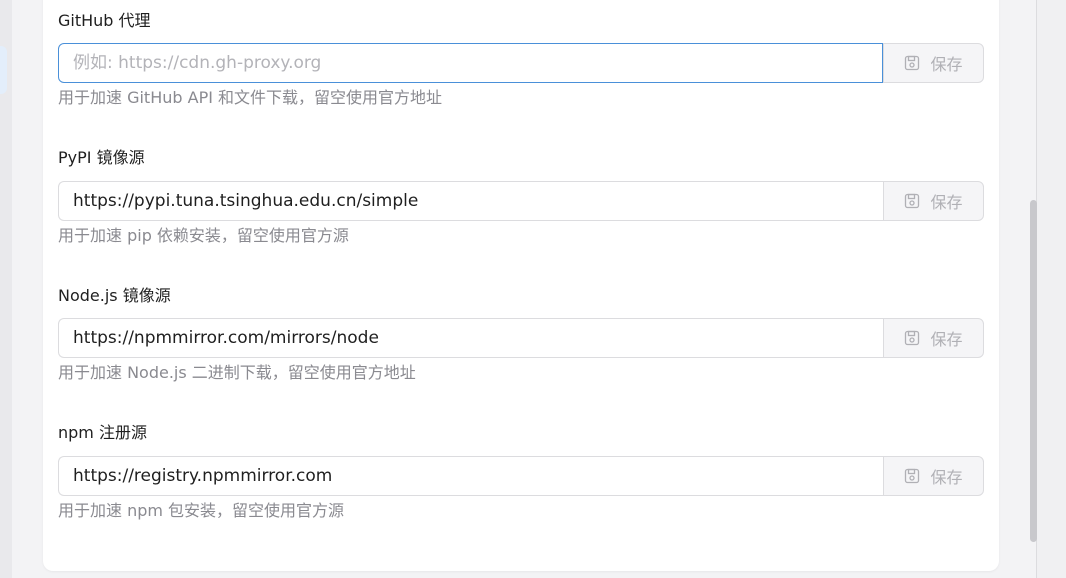  What do you see at coordinates (203, 235) in the screenshot?
I see `field-hint: 用于加速 pip 依赖安装，留空使用官方源` at bounding box center [203, 235].